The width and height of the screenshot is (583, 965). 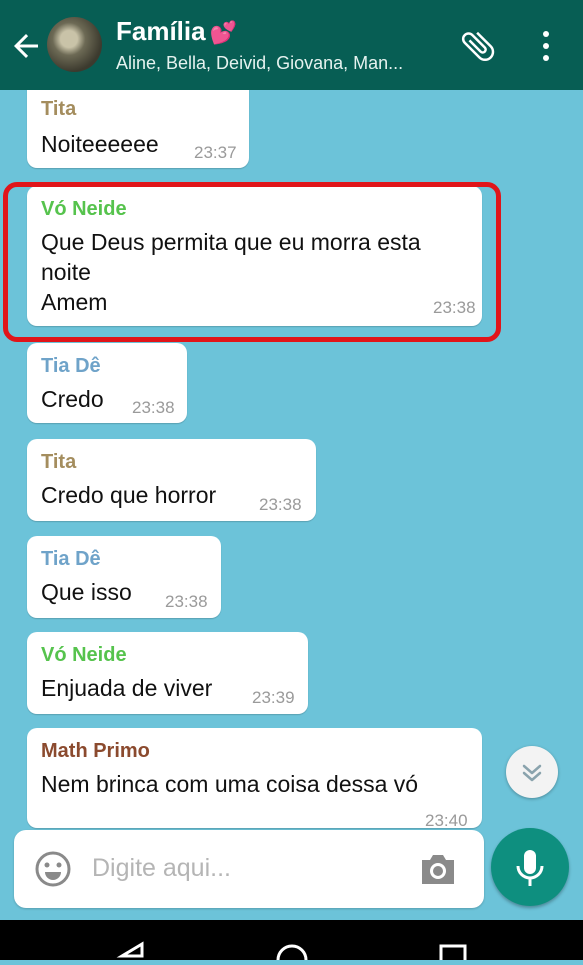 What do you see at coordinates (438, 869) in the screenshot?
I see `camera-icon` at bounding box center [438, 869].